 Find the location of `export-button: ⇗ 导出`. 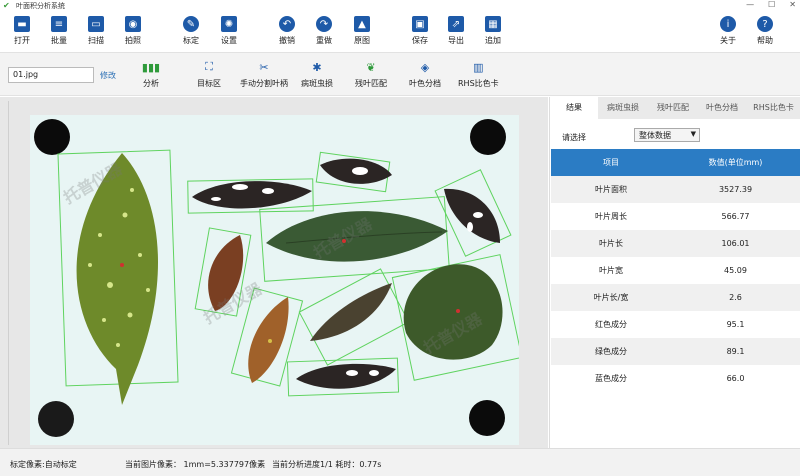

export-button: ⇗ 导出 is located at coordinates (456, 31).